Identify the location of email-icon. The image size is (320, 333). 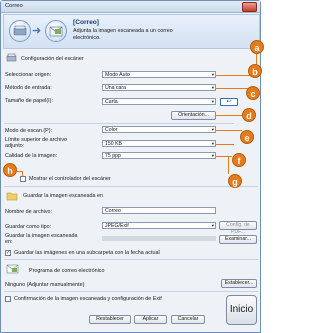
(56, 31).